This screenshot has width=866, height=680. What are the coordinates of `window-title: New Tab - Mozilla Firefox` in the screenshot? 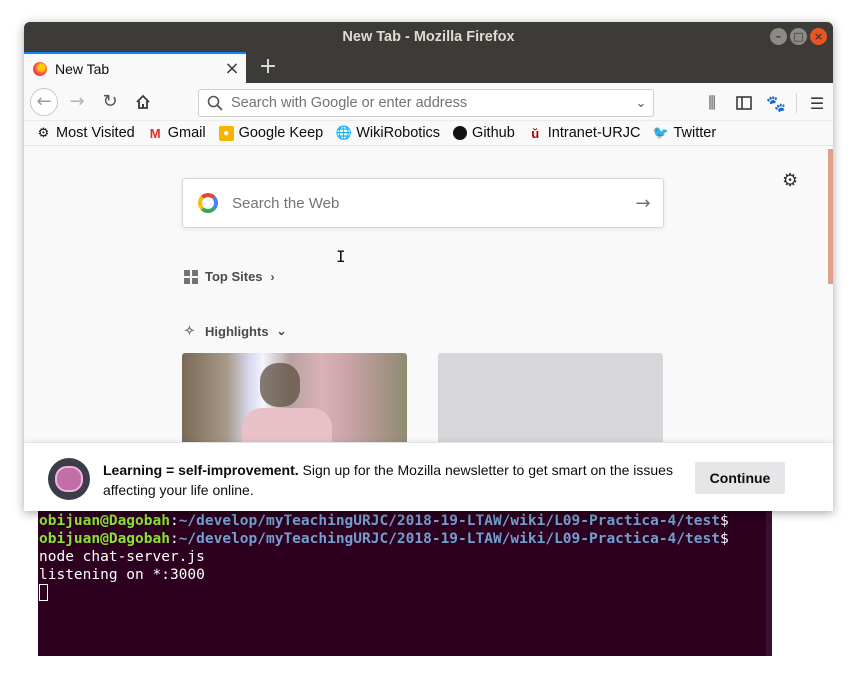 It's located at (428, 37).